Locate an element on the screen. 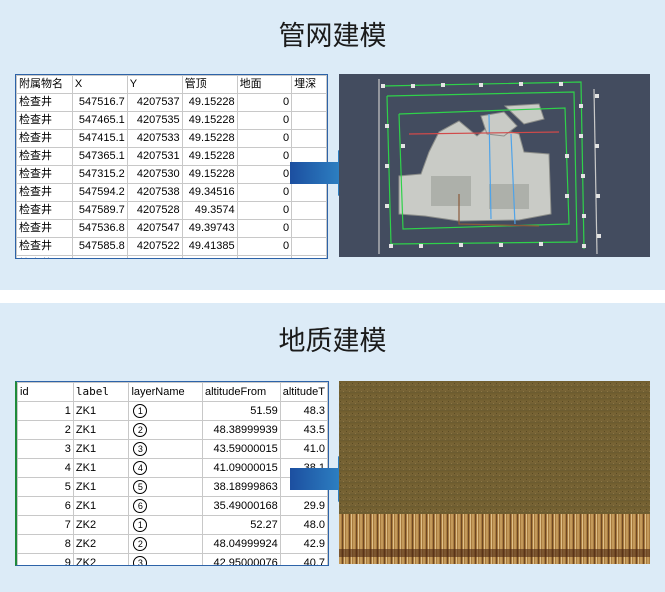  table-cell: 4207531 is located at coordinates (154, 156).